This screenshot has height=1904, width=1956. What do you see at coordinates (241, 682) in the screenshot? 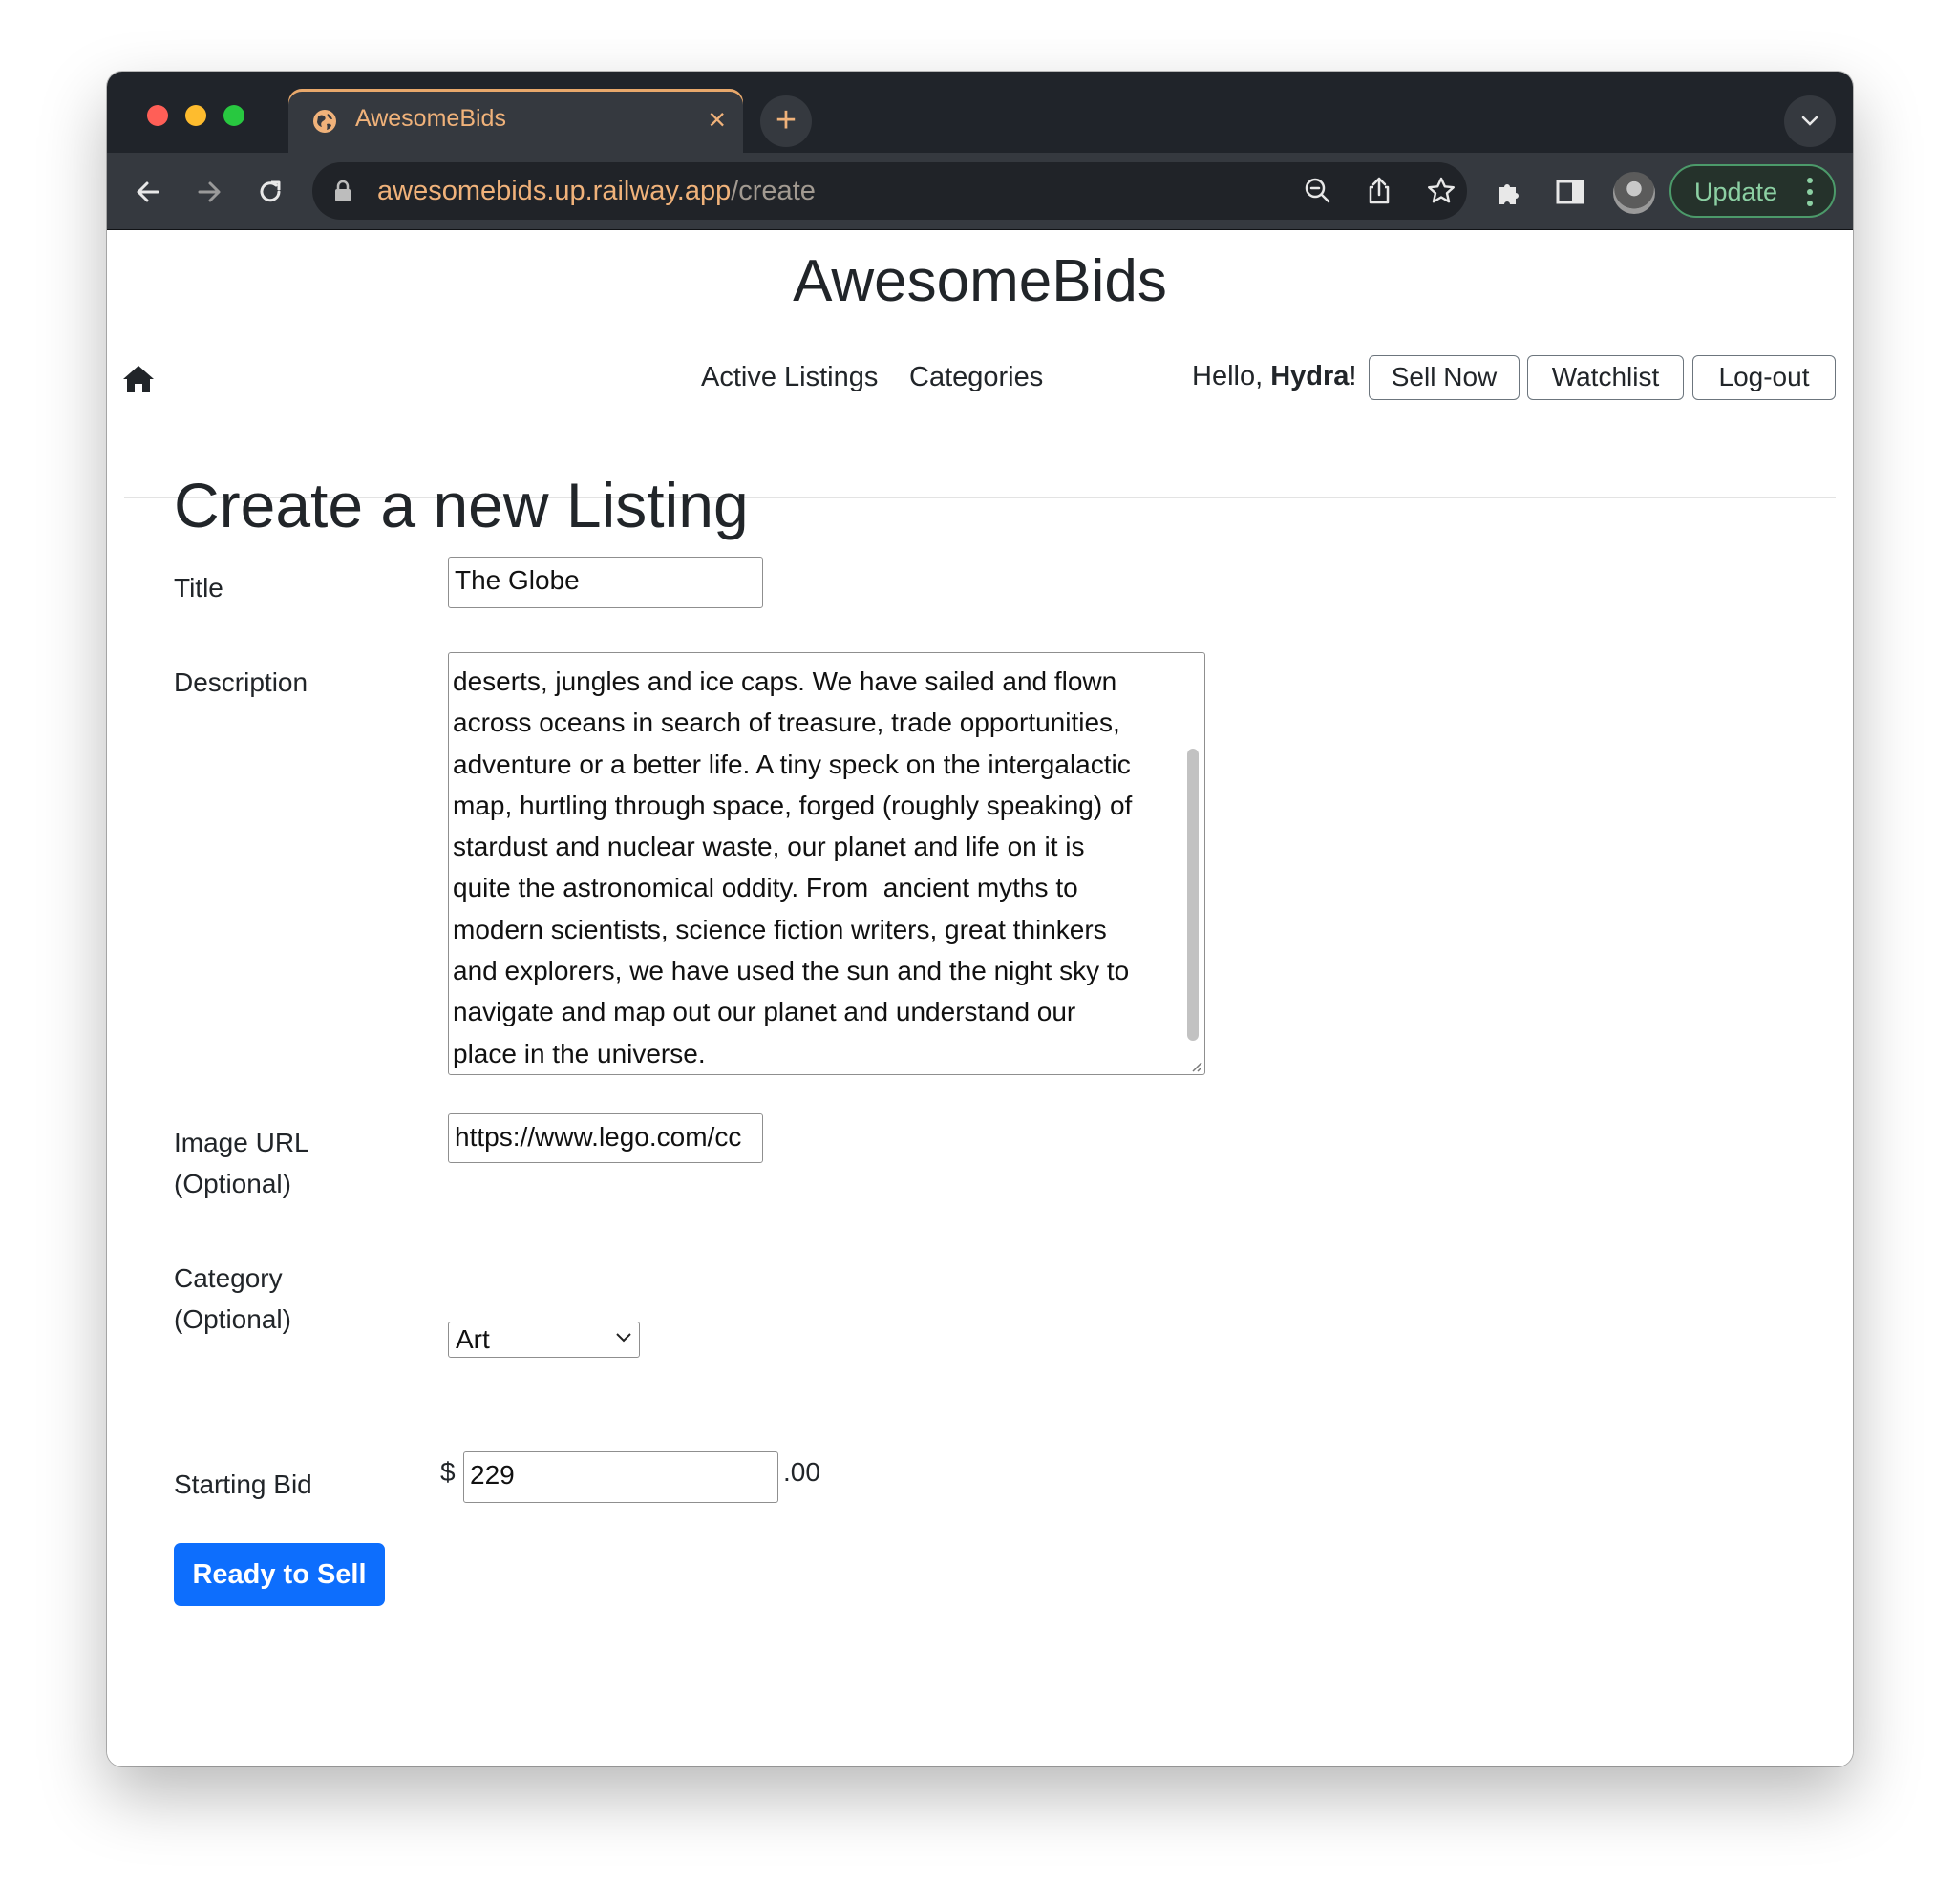
I see `description-label: Description` at bounding box center [241, 682].